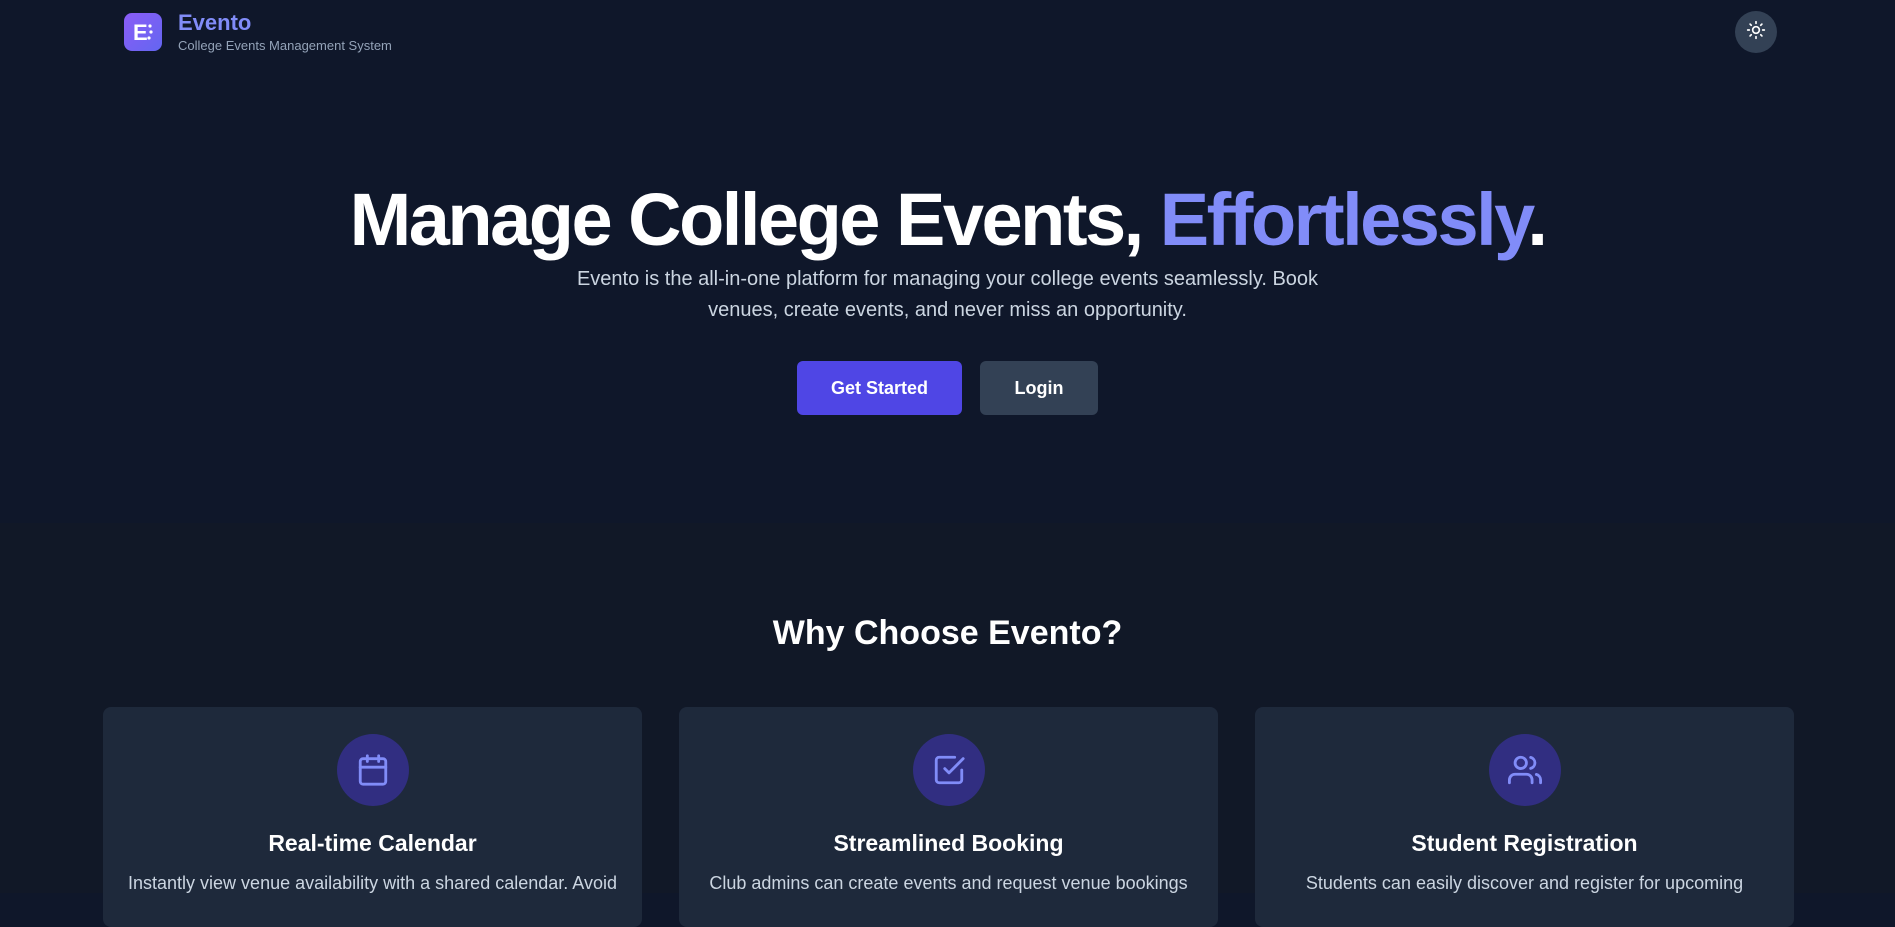 Image resolution: width=1895 pixels, height=927 pixels. I want to click on evento-logo-icon: E, so click(143, 32).